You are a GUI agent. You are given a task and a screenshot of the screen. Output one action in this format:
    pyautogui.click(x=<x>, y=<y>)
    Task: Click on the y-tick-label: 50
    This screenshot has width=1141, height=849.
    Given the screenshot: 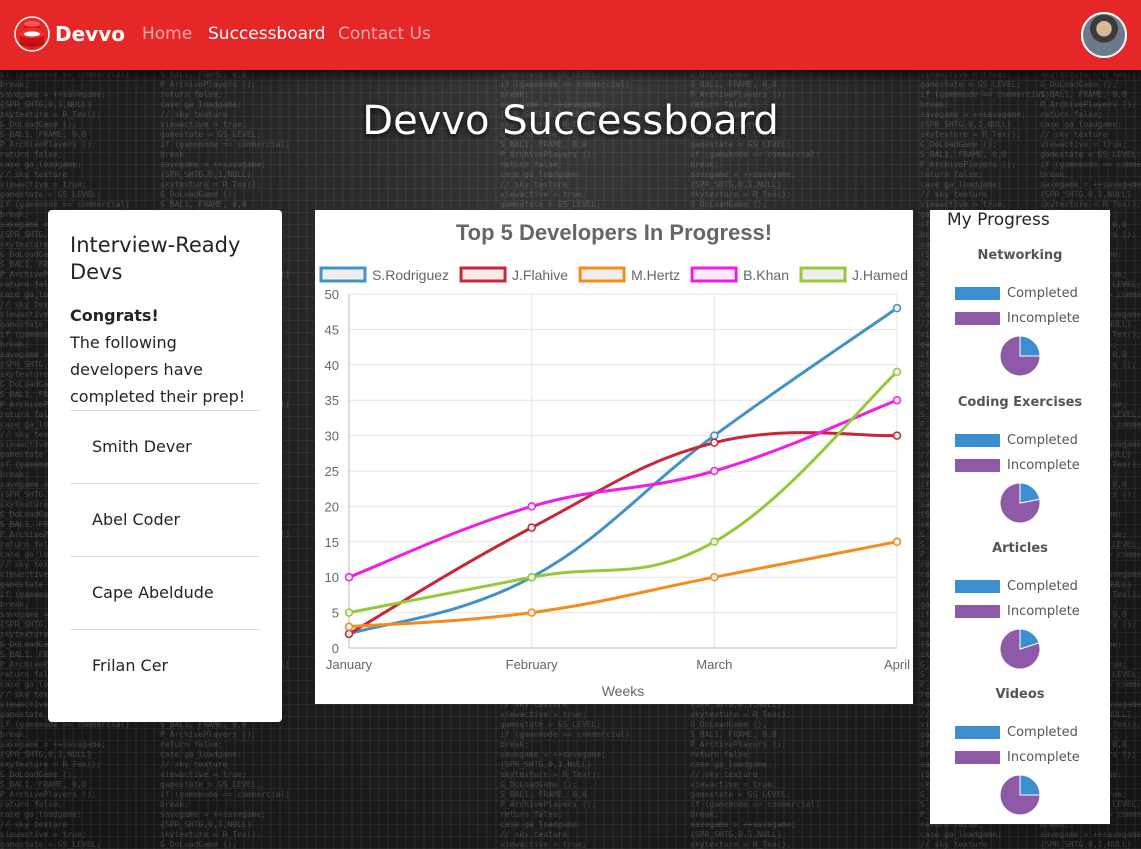 What is the action you would take?
    pyautogui.click(x=332, y=294)
    